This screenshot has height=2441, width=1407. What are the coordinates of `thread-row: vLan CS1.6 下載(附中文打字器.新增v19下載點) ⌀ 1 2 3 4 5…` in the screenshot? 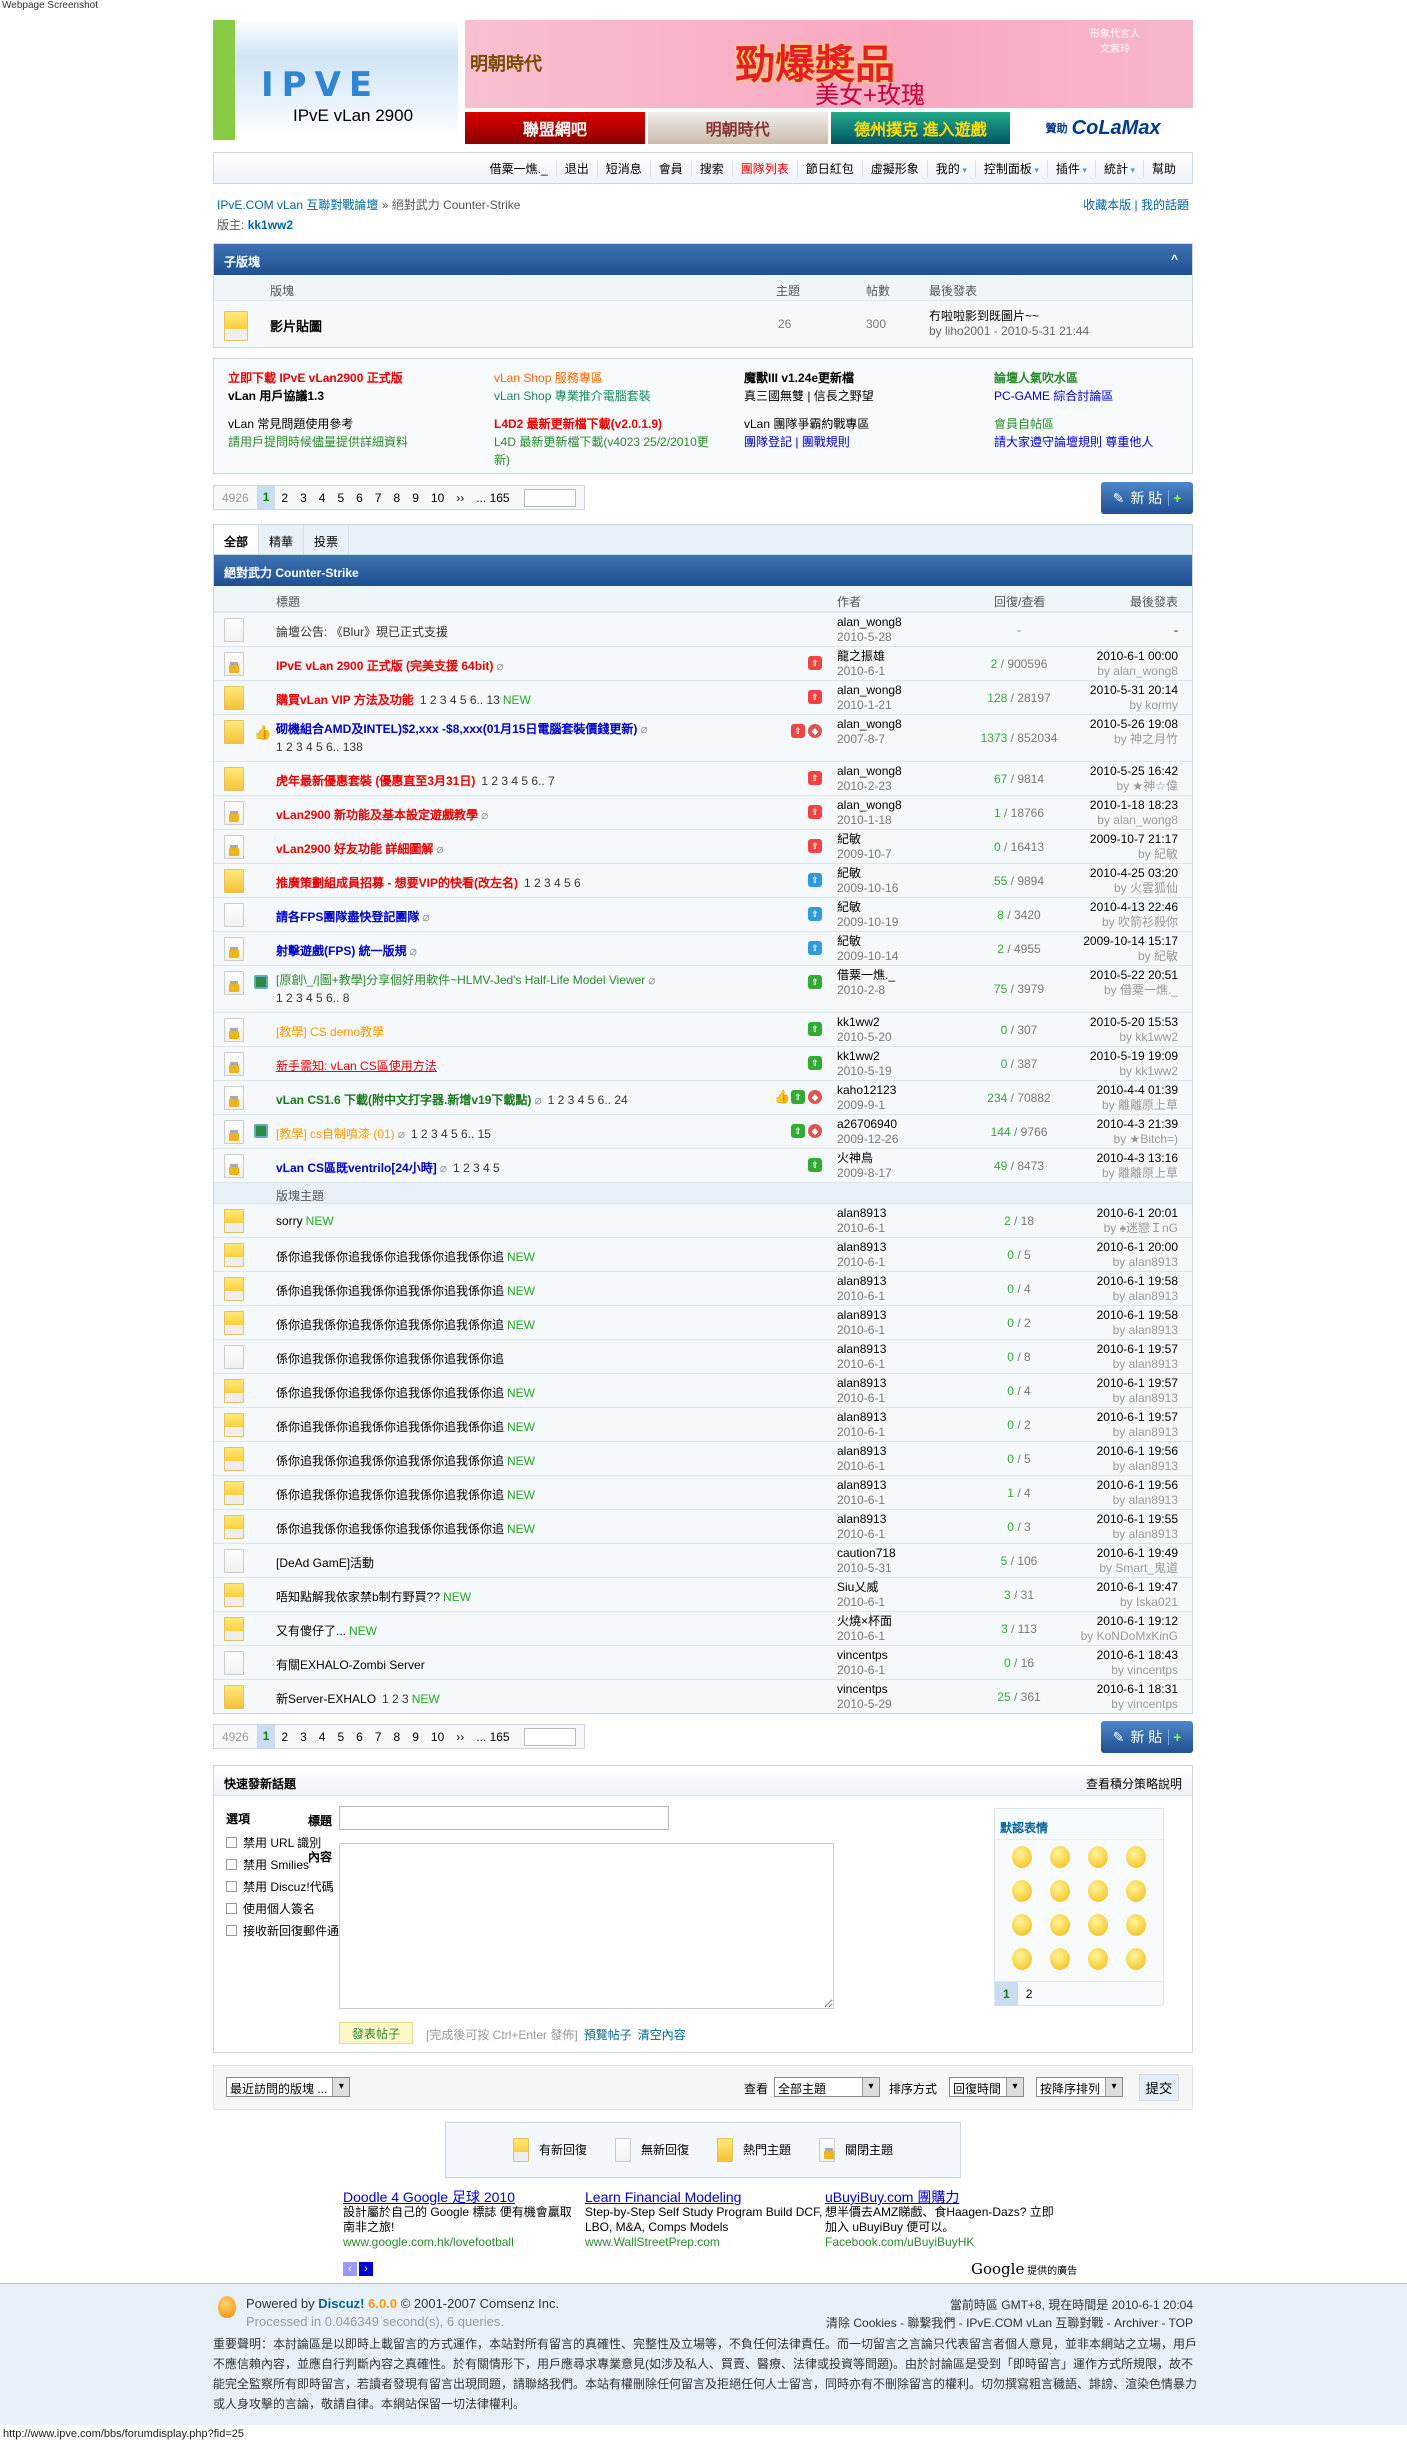 It's located at (703, 1097).